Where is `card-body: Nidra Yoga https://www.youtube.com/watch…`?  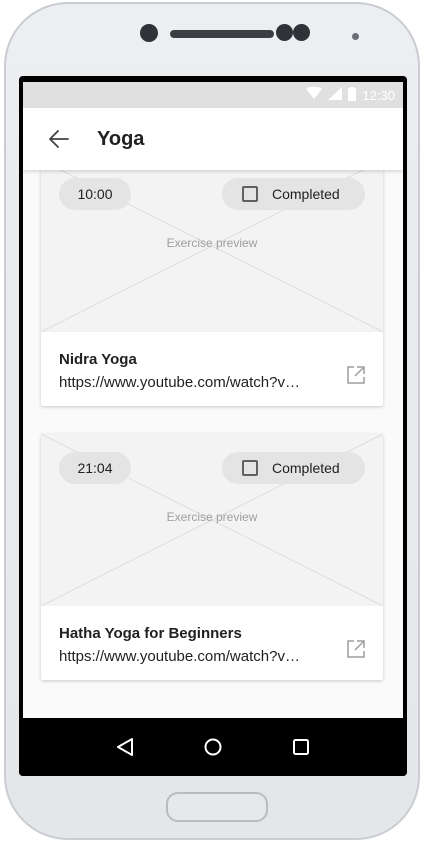 card-body: Nidra Yoga https://www.youtube.com/watch… is located at coordinates (212, 369).